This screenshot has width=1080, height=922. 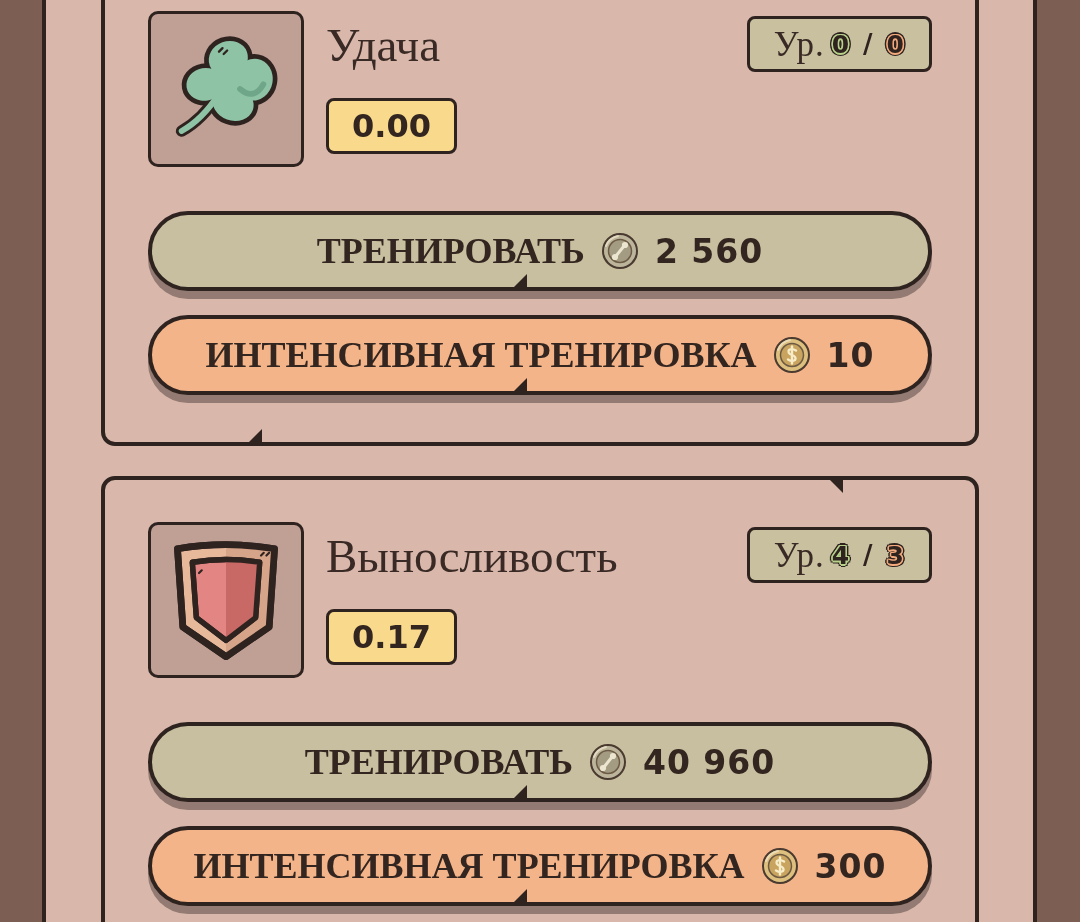 What do you see at coordinates (895, 44) in the screenshot?
I see `max-level: 0` at bounding box center [895, 44].